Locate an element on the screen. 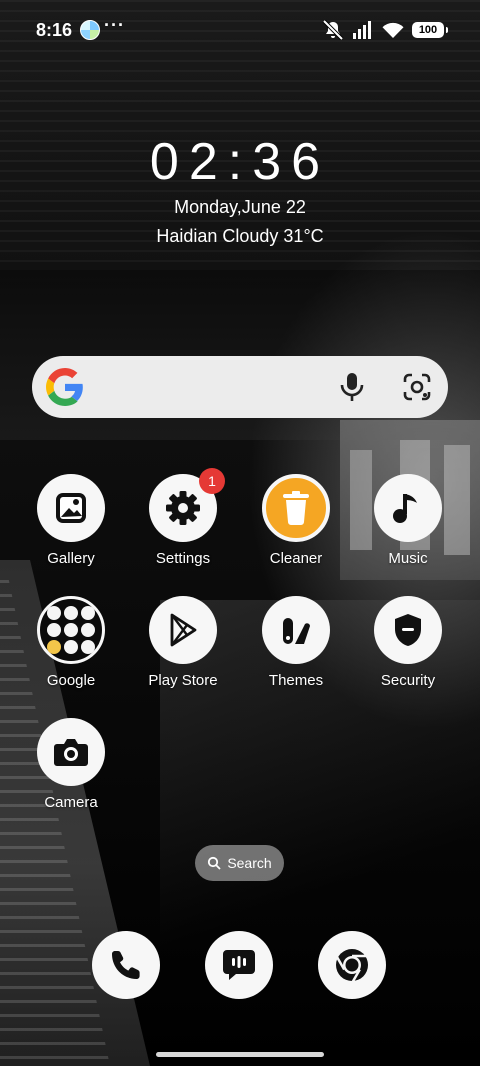 This screenshot has height=1066, width=480. mic-icon is located at coordinates (352, 387).